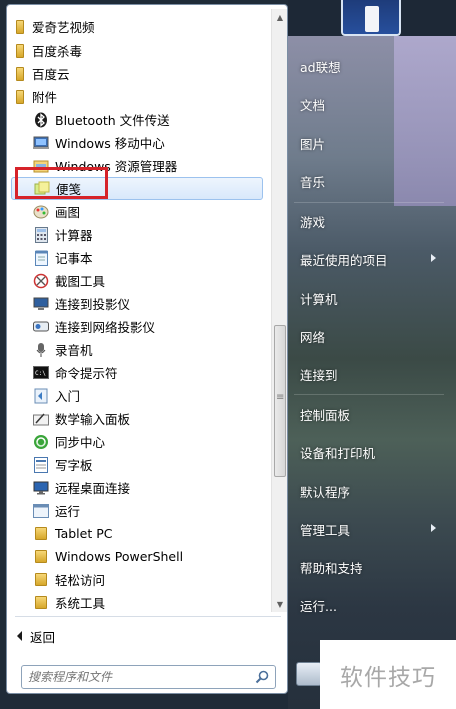  Describe the element at coordinates (137, 349) in the screenshot. I see `program-sound-recorder: 录音机` at that location.